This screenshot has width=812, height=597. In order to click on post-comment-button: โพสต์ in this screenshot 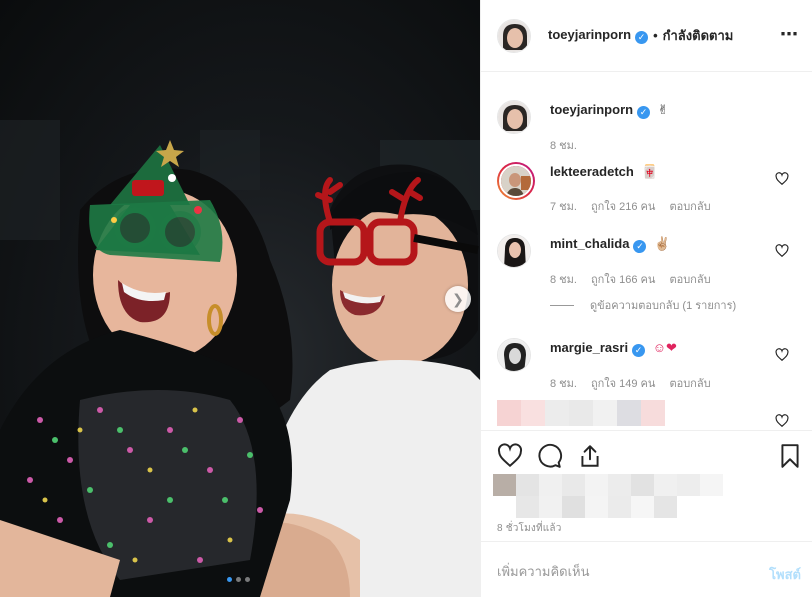, I will do `click(785, 574)`.